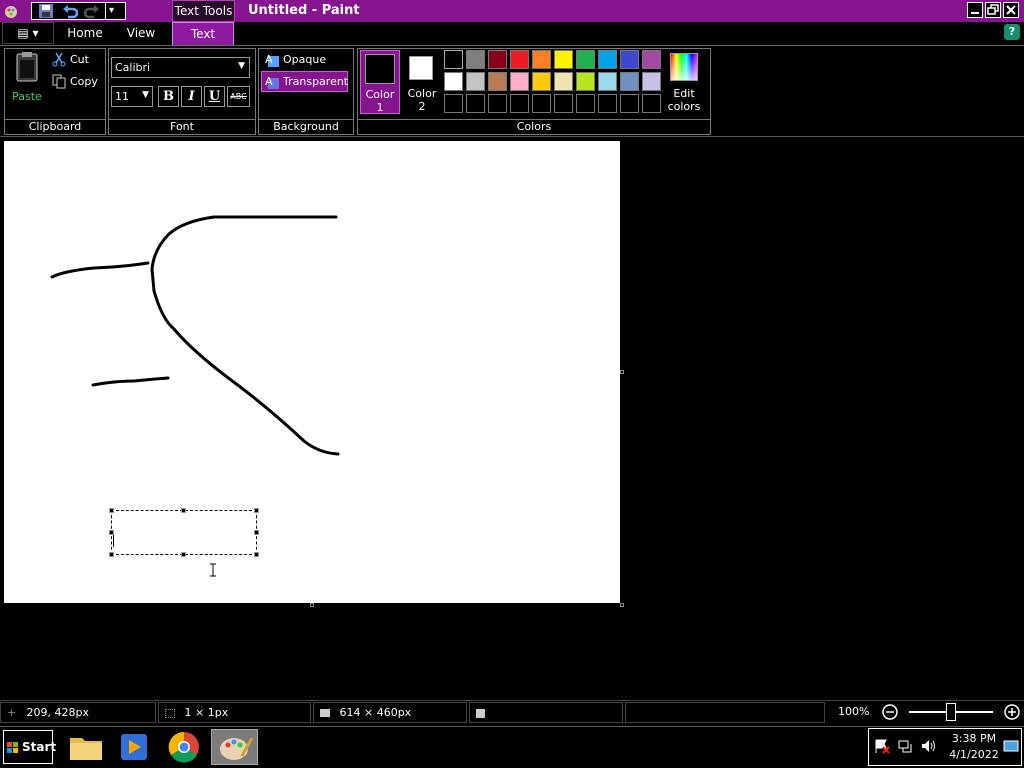 The height and width of the screenshot is (768, 1024). Describe the element at coordinates (422, 82) in the screenshot. I see `color-2-button: Color 2` at that location.